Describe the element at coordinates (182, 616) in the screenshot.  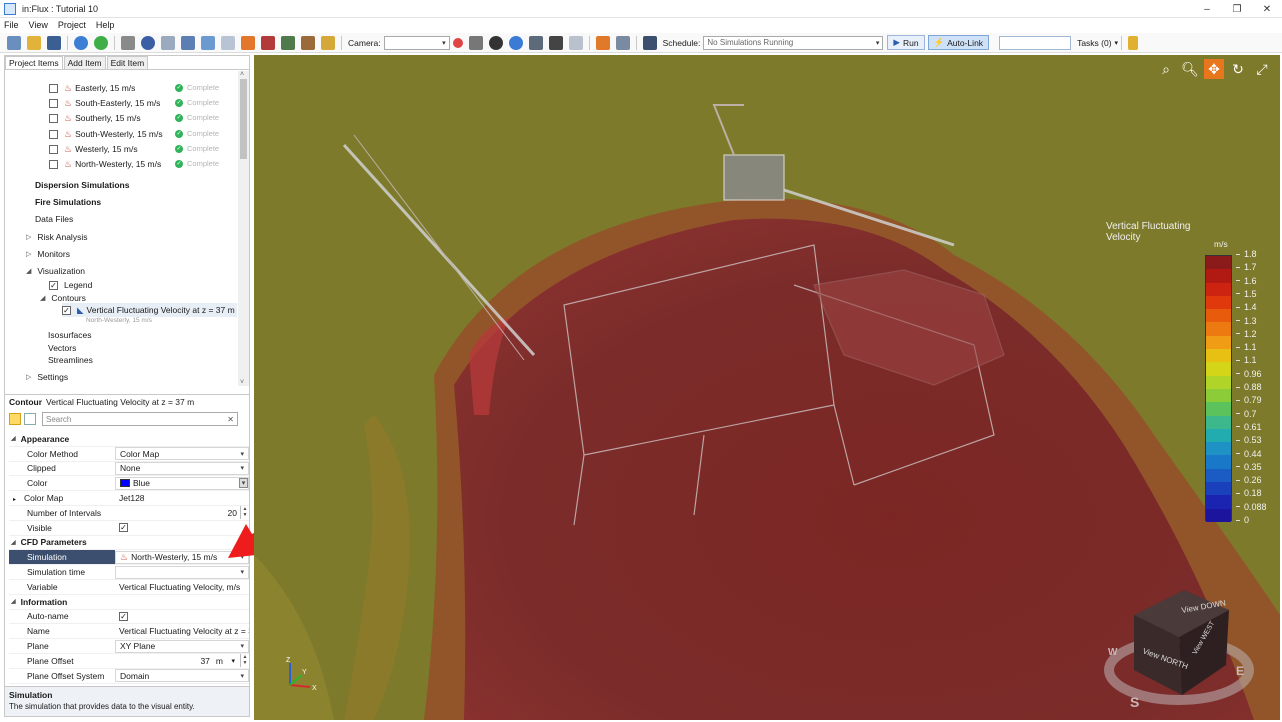
I see `autoname-checkbox: ✓` at that location.